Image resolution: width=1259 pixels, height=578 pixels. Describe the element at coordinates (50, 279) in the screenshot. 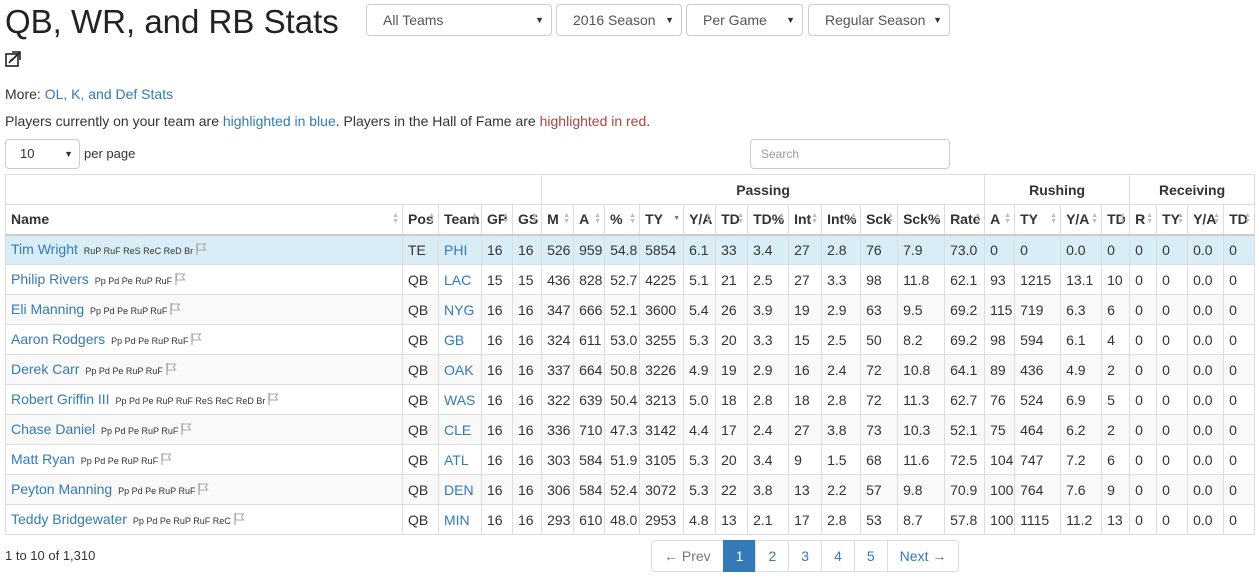

I see `player-link: Philip Rivers` at that location.